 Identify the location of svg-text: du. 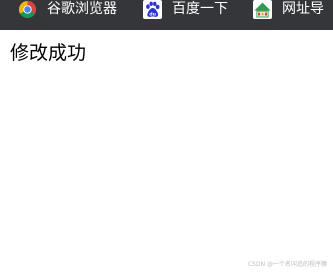
(152, 14).